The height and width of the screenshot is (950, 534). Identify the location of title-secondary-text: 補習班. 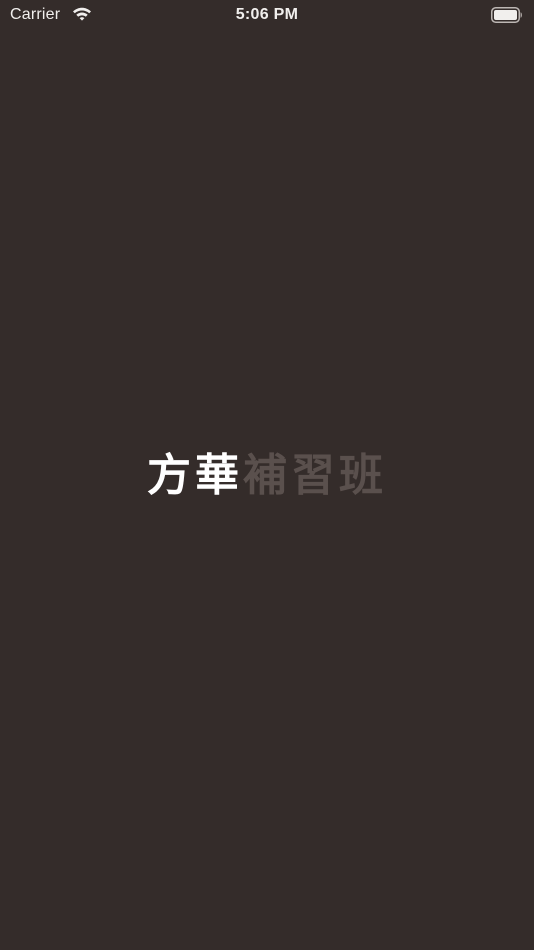
(315, 475).